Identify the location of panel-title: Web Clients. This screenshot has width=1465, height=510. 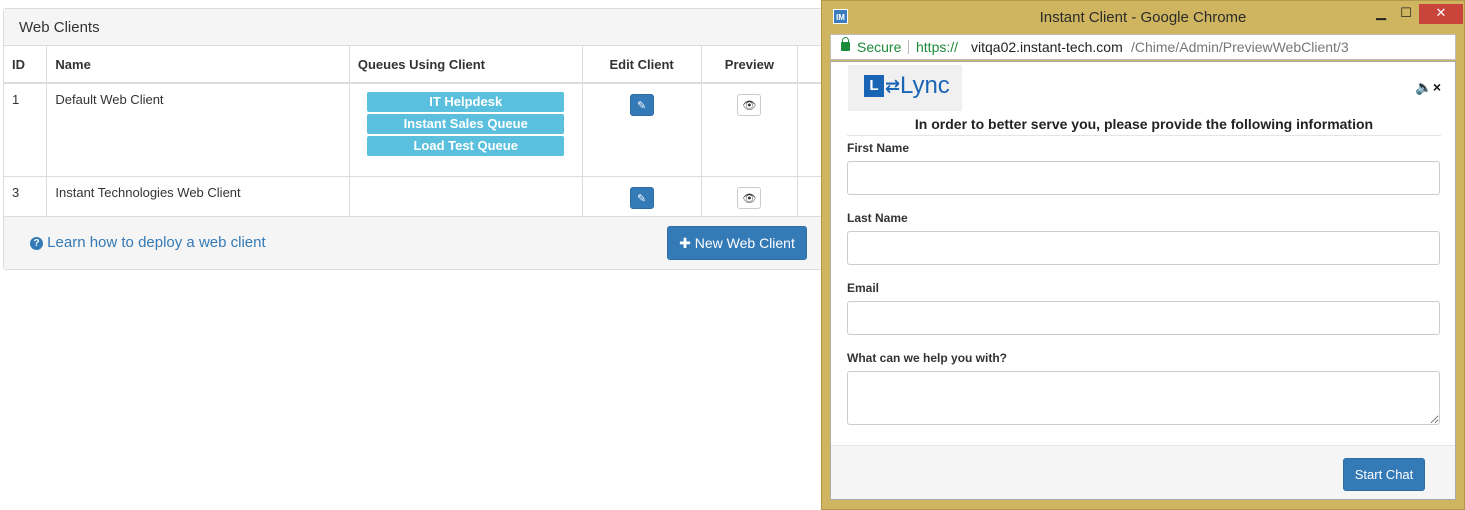
(443, 27).